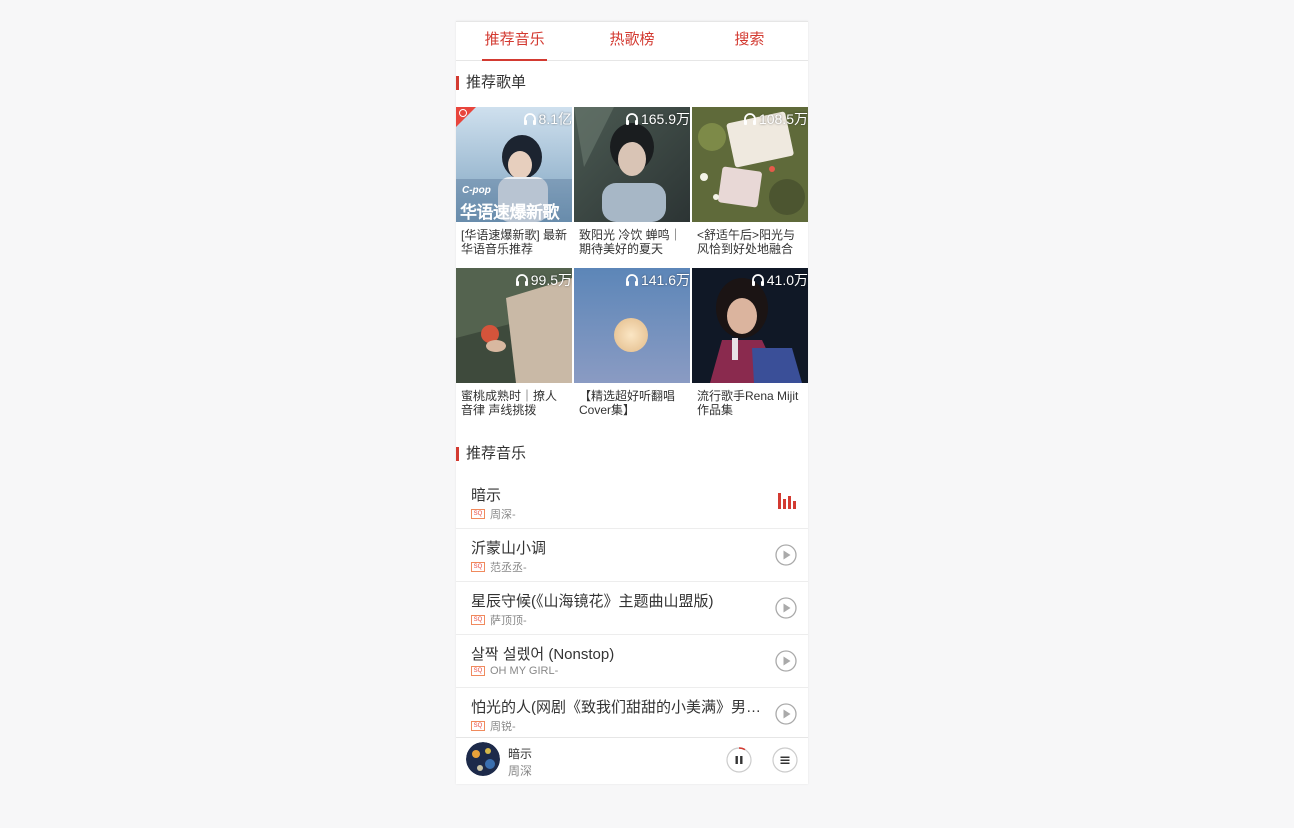 The height and width of the screenshot is (828, 1294). I want to click on song-row: 怕光的人(网剧《致我们甜甜的小美满》男主角插曲) SQ 周锐-, so click(632, 714).